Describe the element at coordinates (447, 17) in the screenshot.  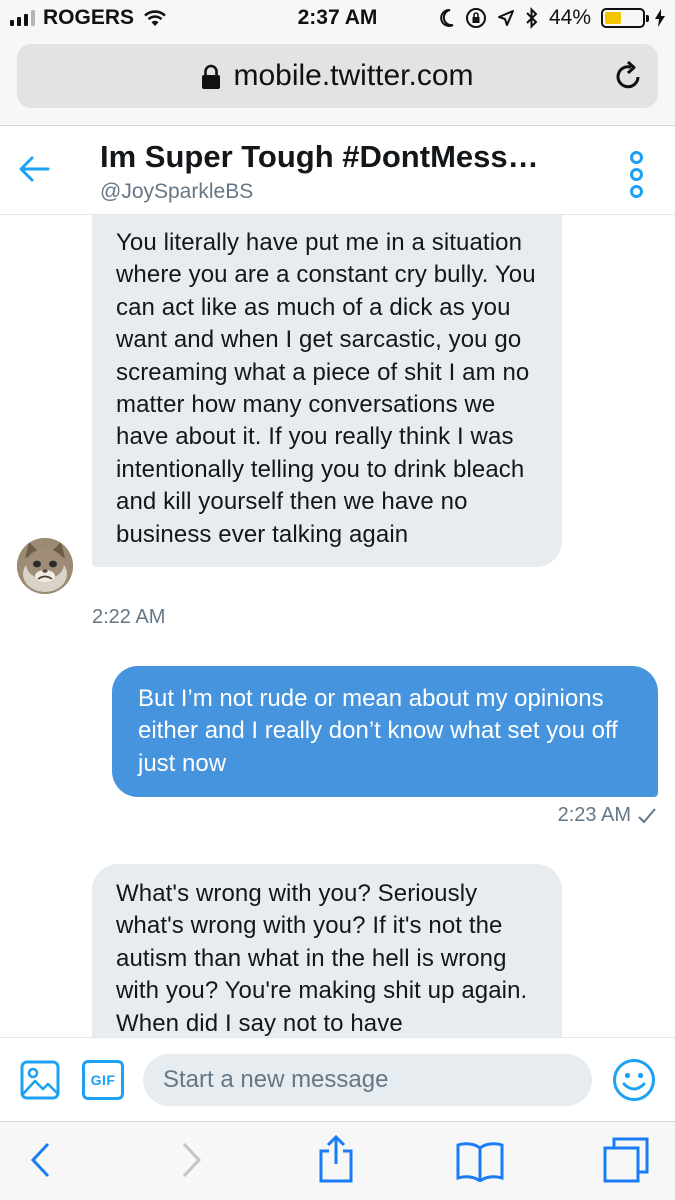
I see `moon-icon` at that location.